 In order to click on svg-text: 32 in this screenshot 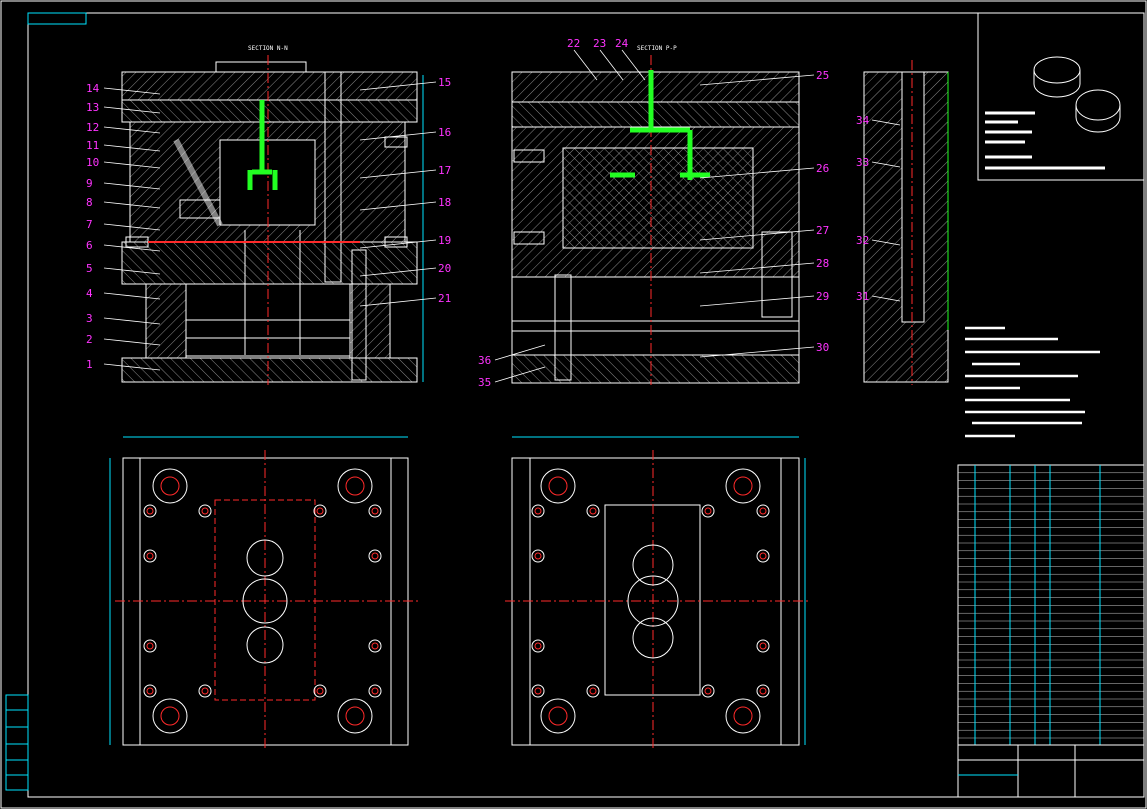, I will do `click(862, 240)`.